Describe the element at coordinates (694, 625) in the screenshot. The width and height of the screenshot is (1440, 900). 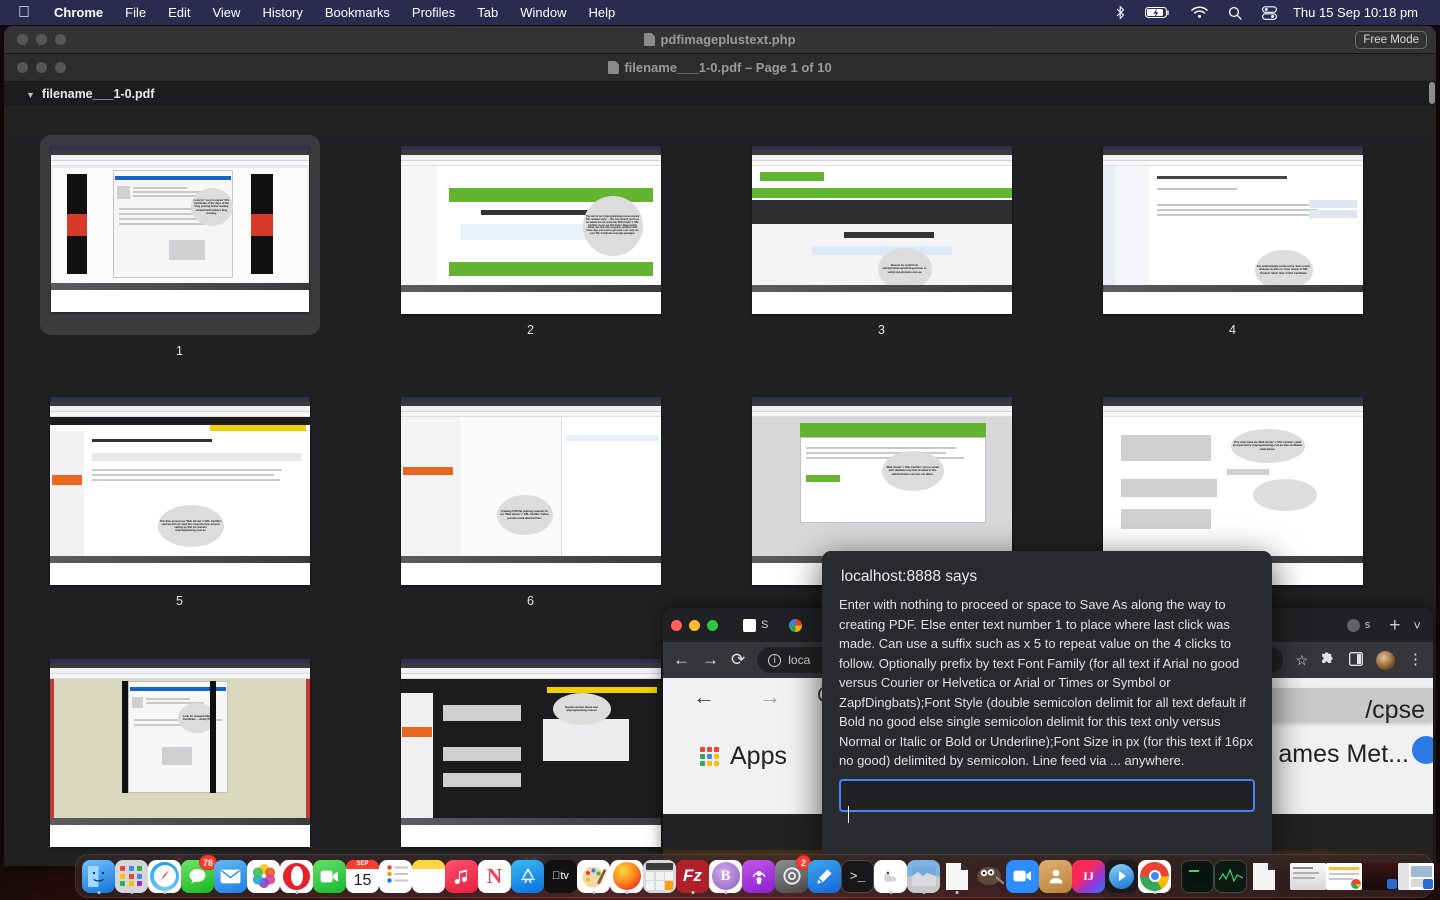
I see `chrome-minimize-button` at that location.